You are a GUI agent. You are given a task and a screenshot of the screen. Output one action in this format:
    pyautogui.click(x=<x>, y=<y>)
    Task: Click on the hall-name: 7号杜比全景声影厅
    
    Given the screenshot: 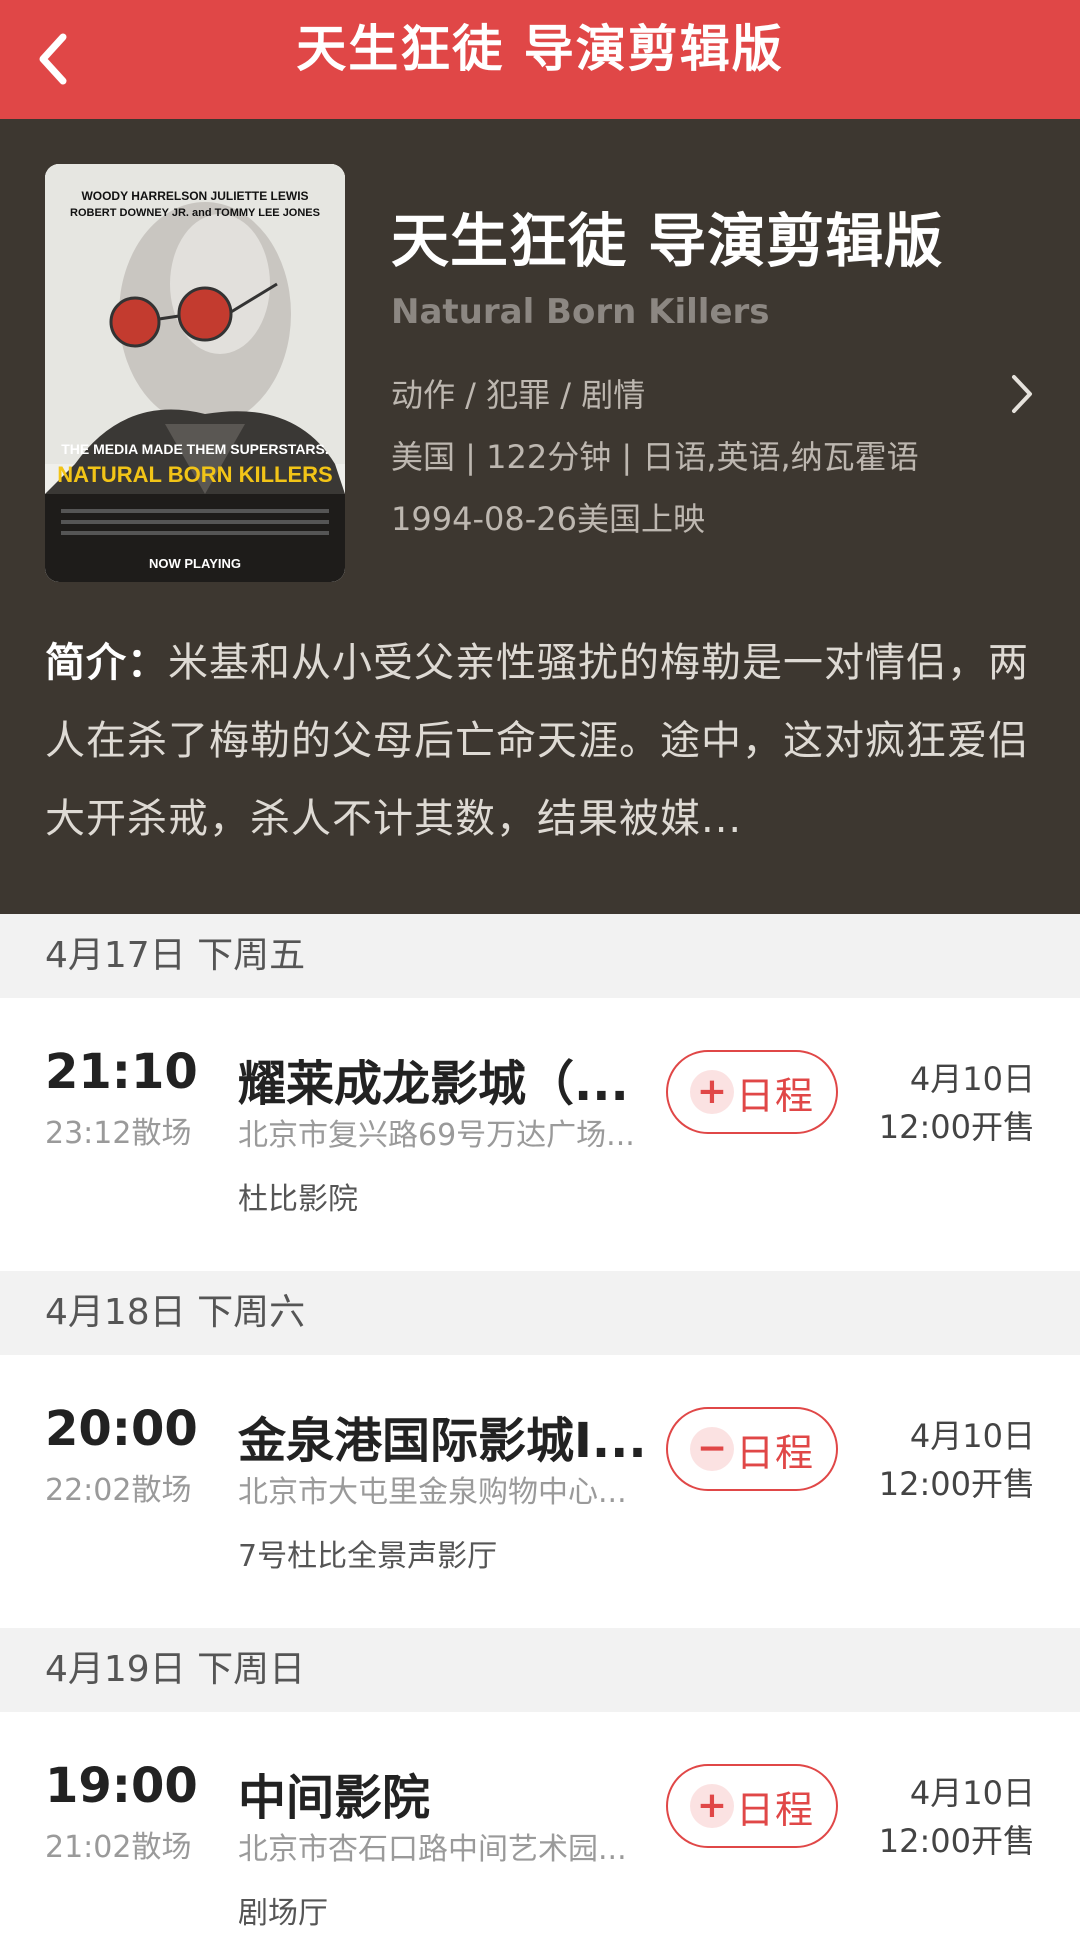 What is the action you would take?
    pyautogui.click(x=368, y=1556)
    